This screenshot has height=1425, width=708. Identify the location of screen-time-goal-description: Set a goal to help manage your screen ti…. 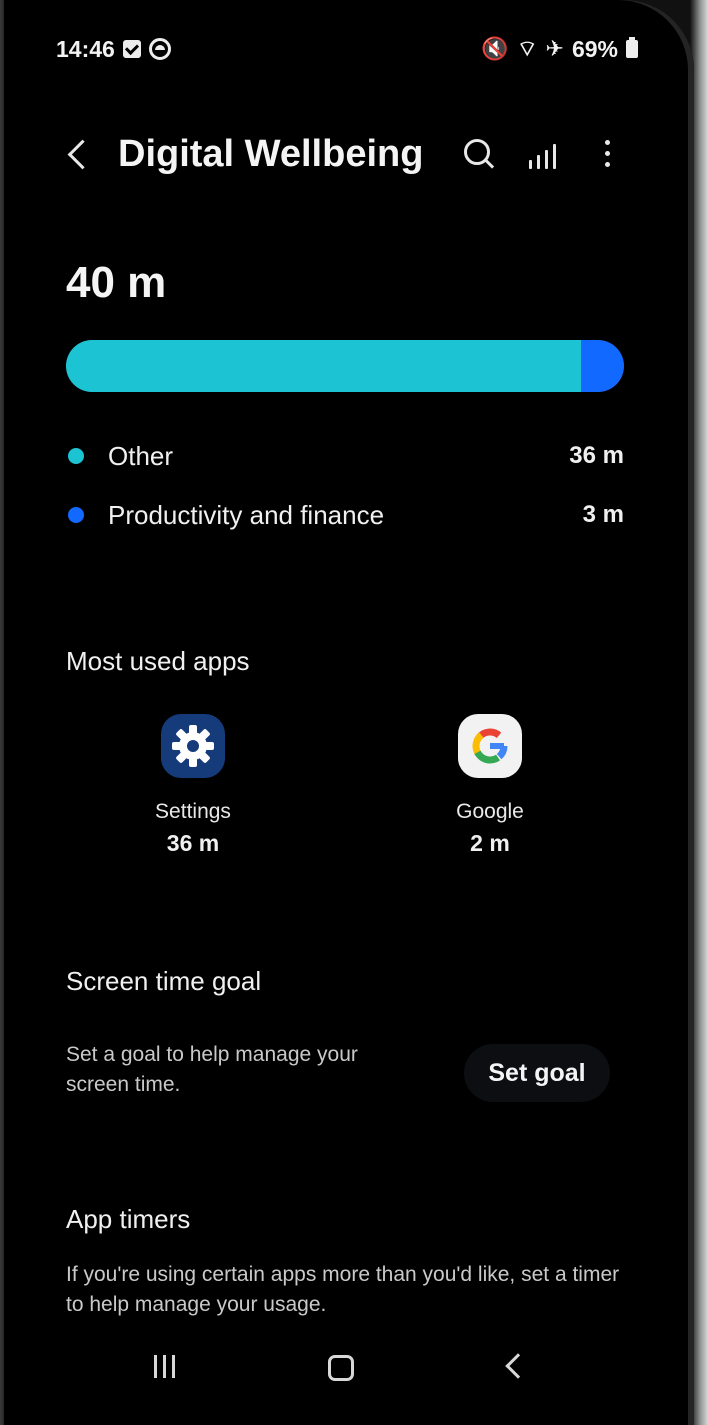
(212, 1069).